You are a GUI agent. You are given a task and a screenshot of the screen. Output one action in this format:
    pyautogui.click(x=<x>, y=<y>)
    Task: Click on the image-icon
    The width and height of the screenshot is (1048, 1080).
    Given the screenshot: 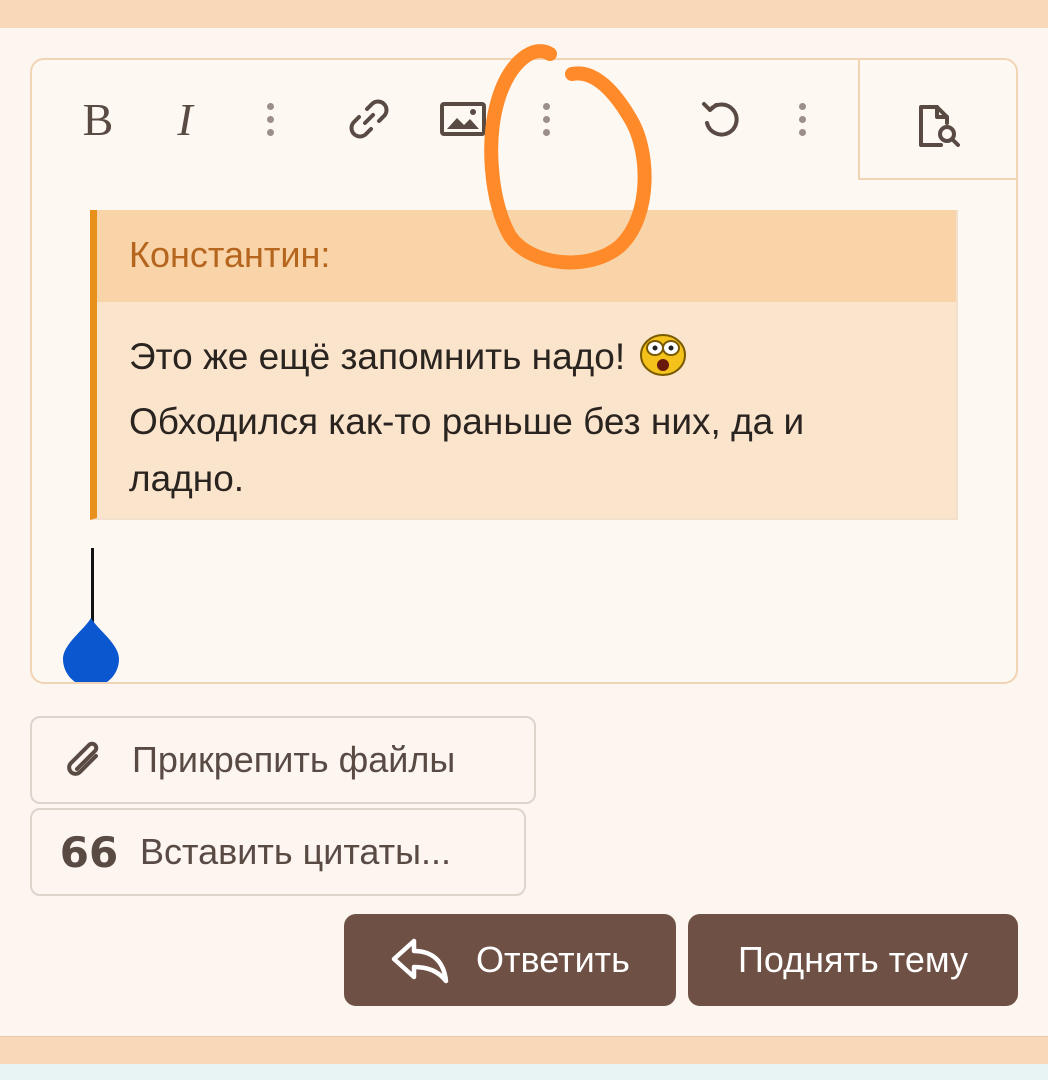 What is the action you would take?
    pyautogui.click(x=463, y=119)
    